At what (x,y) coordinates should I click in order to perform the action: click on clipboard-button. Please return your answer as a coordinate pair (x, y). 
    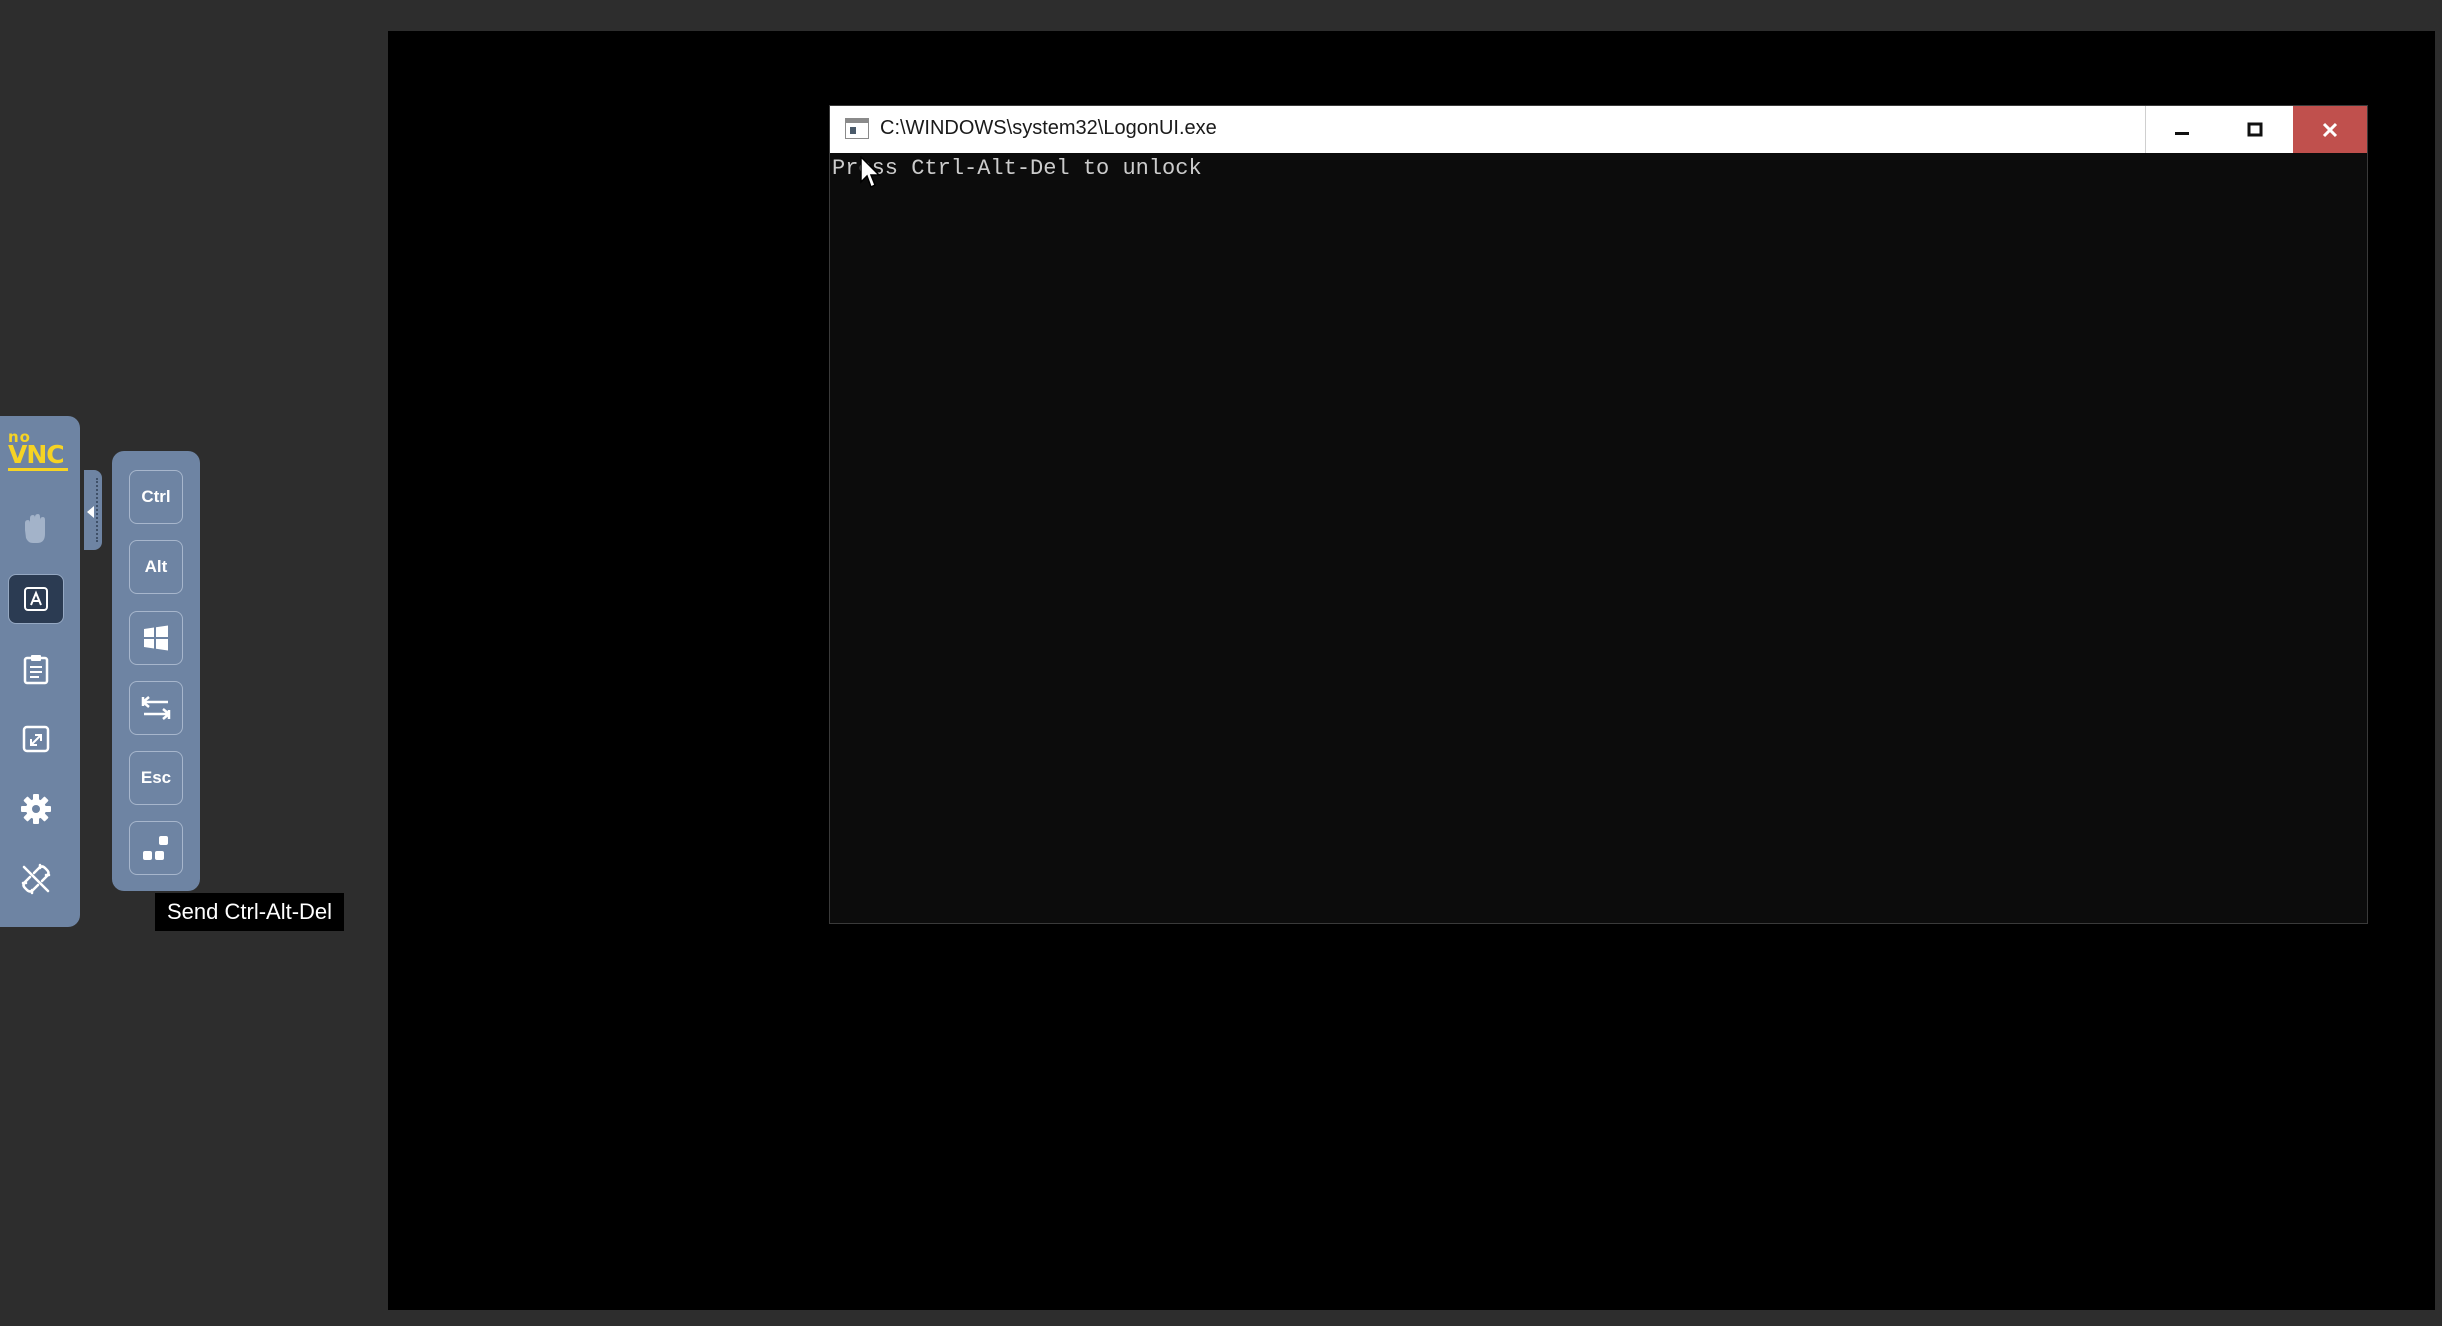
    Looking at the image, I should click on (36, 669).